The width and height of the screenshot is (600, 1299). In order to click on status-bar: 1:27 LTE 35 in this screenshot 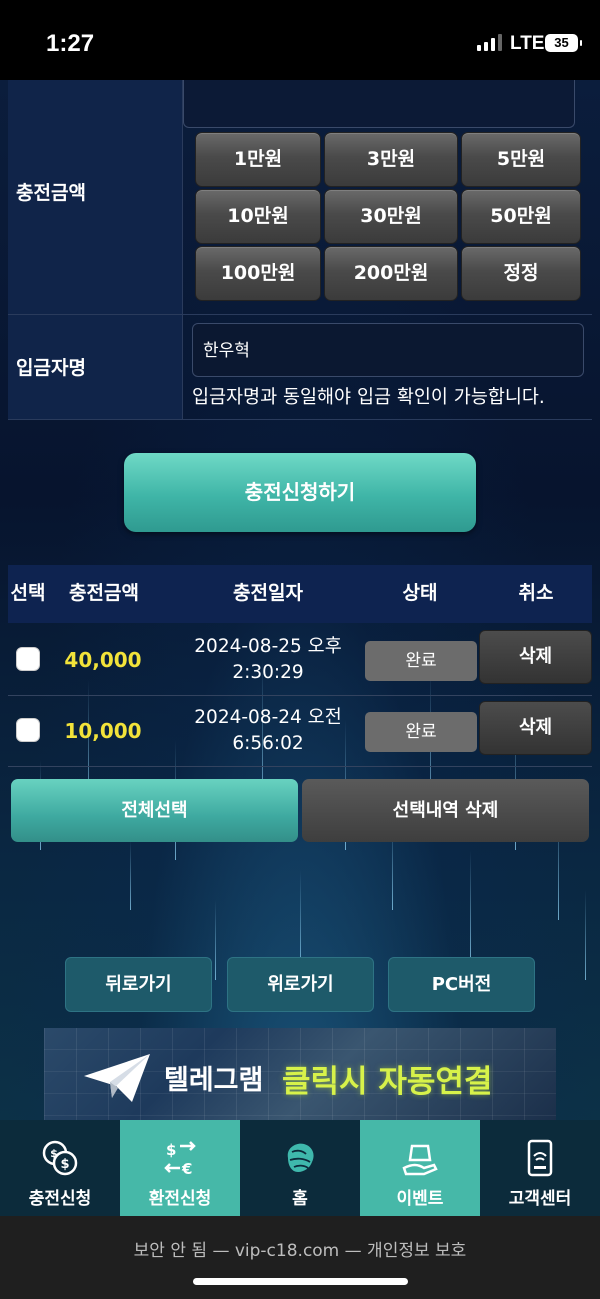, I will do `click(300, 40)`.